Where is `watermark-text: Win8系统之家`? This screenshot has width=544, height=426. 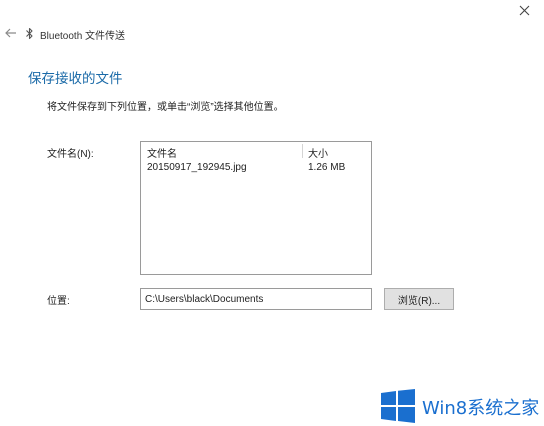
watermark-text: Win8系统之家 is located at coordinates (481, 408).